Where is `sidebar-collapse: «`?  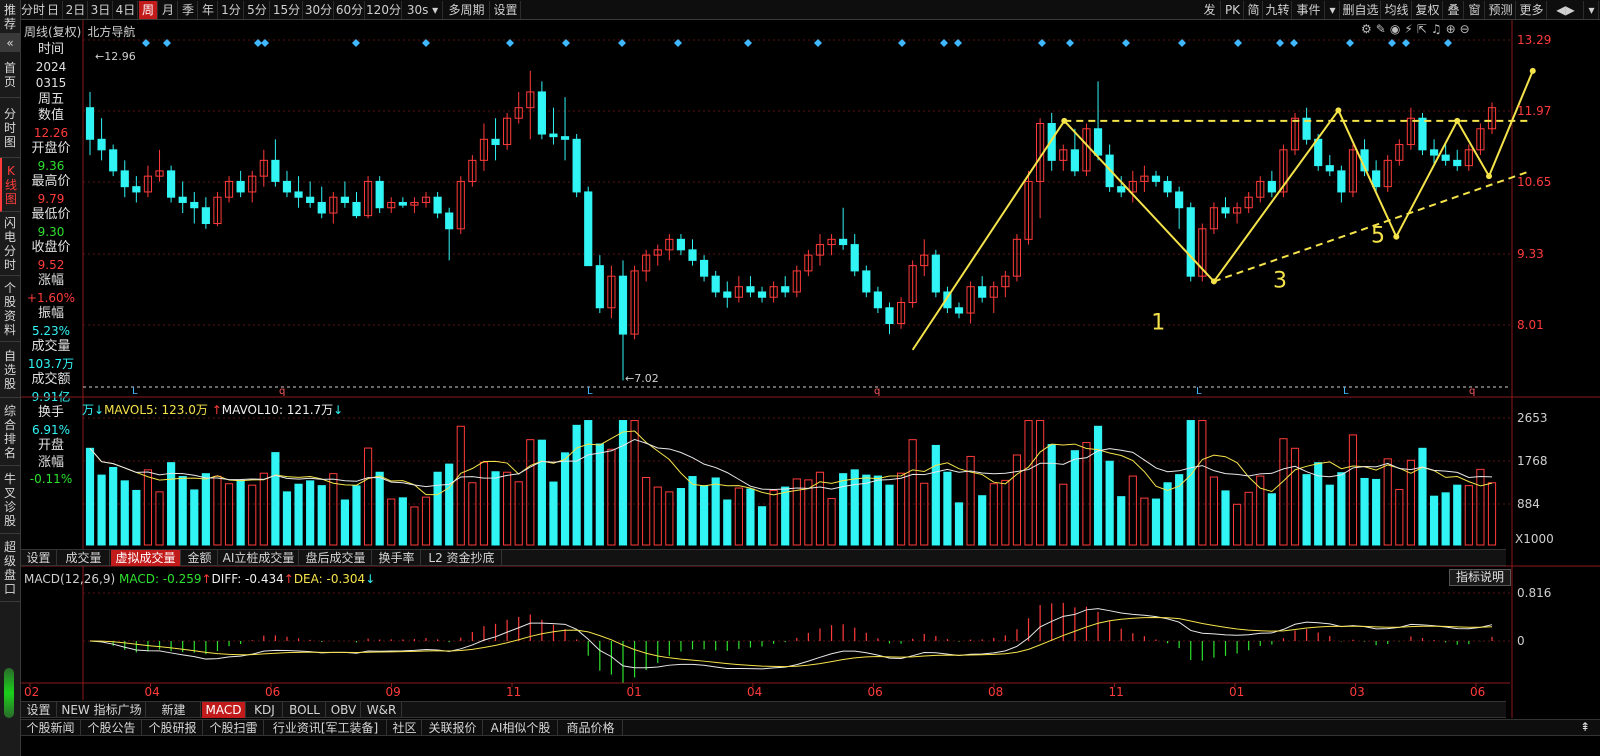
sidebar-collapse: « is located at coordinates (10, 43).